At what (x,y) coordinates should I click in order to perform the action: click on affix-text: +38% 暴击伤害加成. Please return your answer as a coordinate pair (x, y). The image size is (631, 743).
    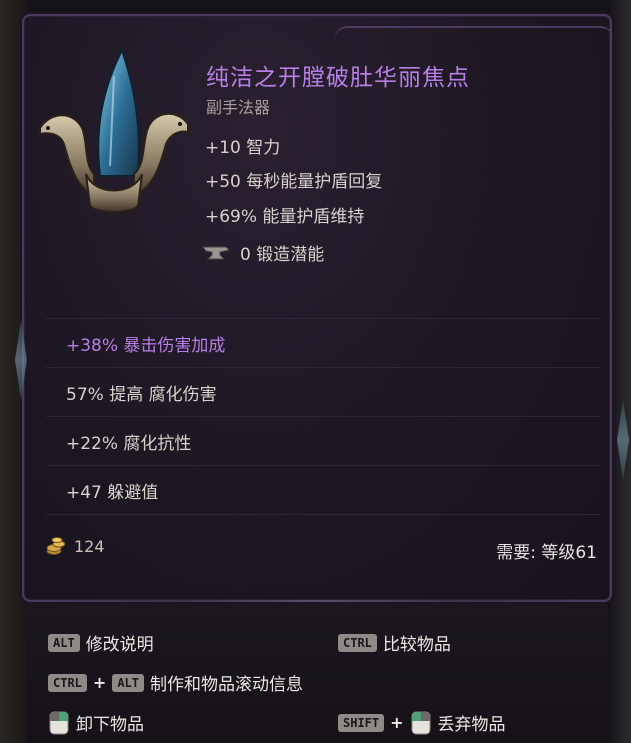
    Looking at the image, I should click on (146, 346).